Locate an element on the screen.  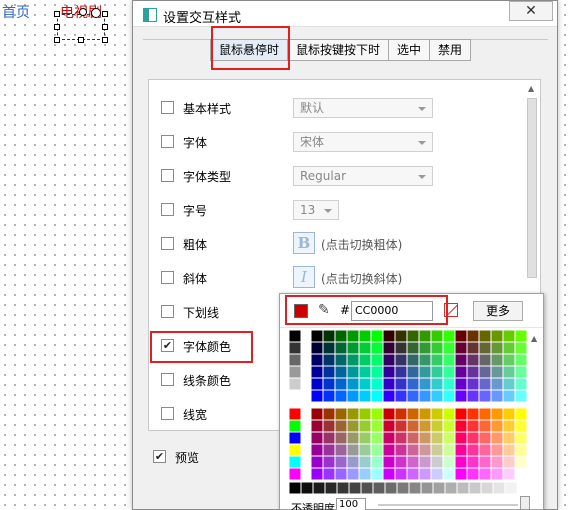
checkbox-font-type is located at coordinates (167, 175).